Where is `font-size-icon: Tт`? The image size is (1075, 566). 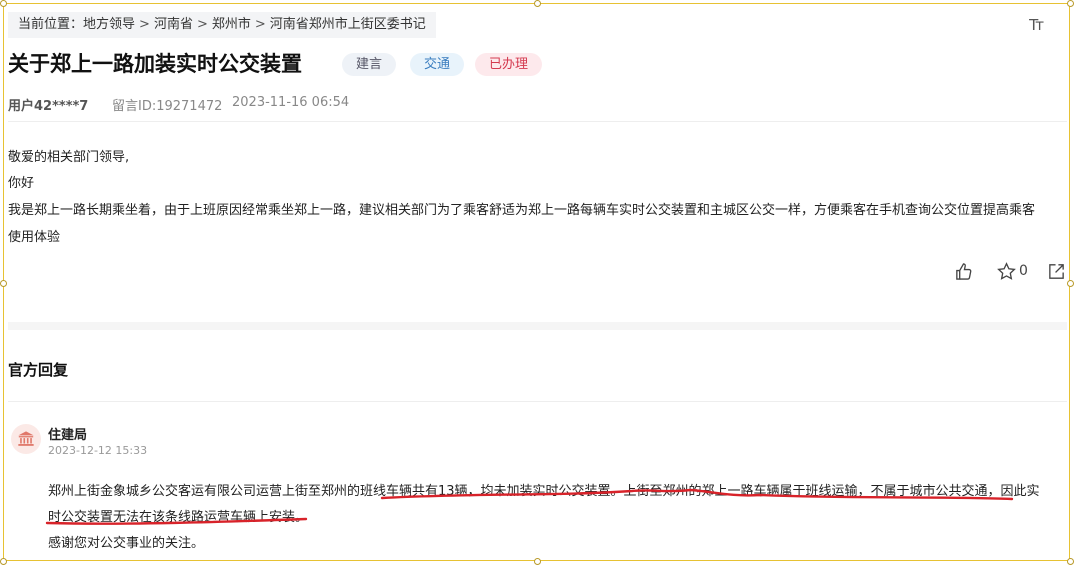
font-size-icon: Tт is located at coordinates (1036, 25).